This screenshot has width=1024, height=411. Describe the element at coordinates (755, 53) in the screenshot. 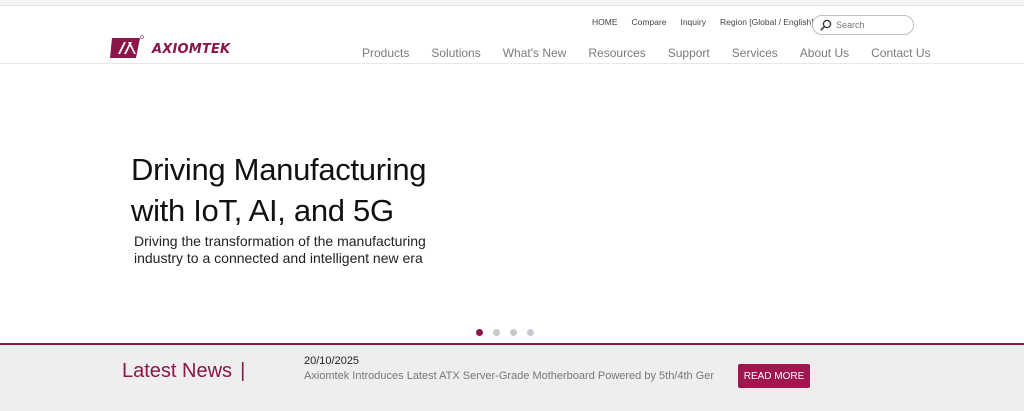

I see `nav-services: Services` at that location.